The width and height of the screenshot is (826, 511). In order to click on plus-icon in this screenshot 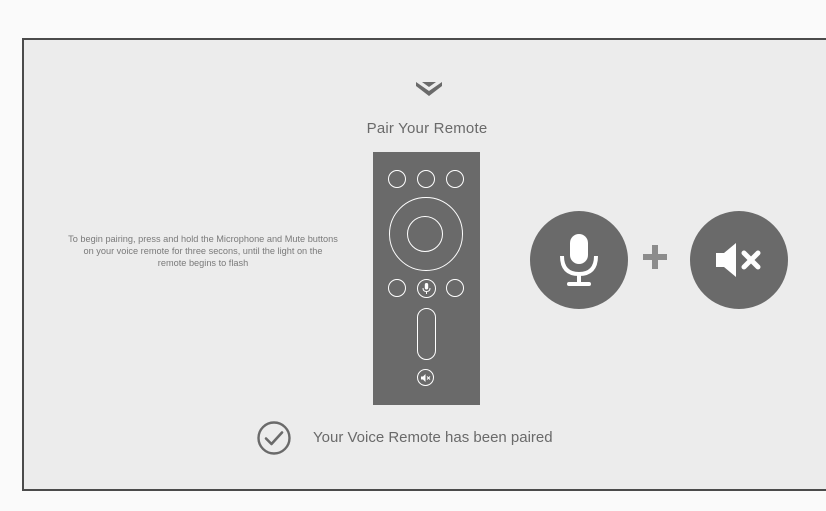, I will do `click(655, 257)`.